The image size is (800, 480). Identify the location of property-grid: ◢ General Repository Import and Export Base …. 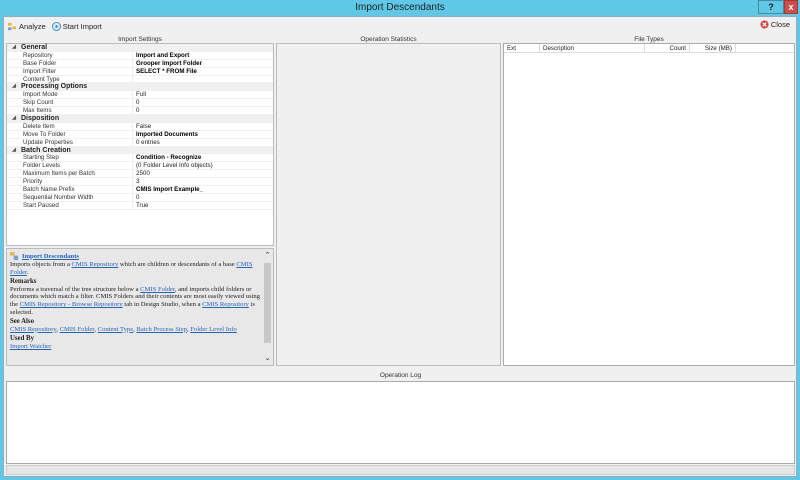
(140, 144).